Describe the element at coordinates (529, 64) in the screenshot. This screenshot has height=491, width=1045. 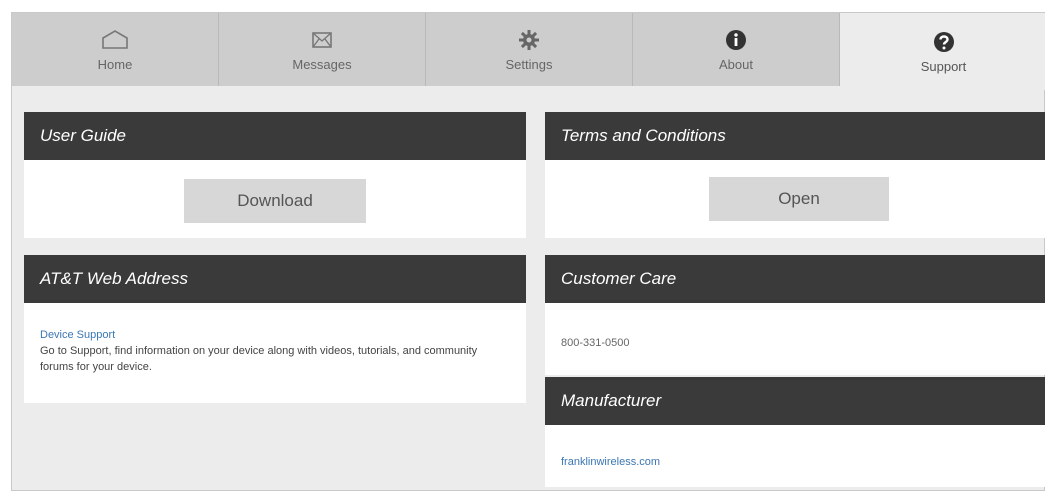
I see `tab-settings-label: Settings` at that location.